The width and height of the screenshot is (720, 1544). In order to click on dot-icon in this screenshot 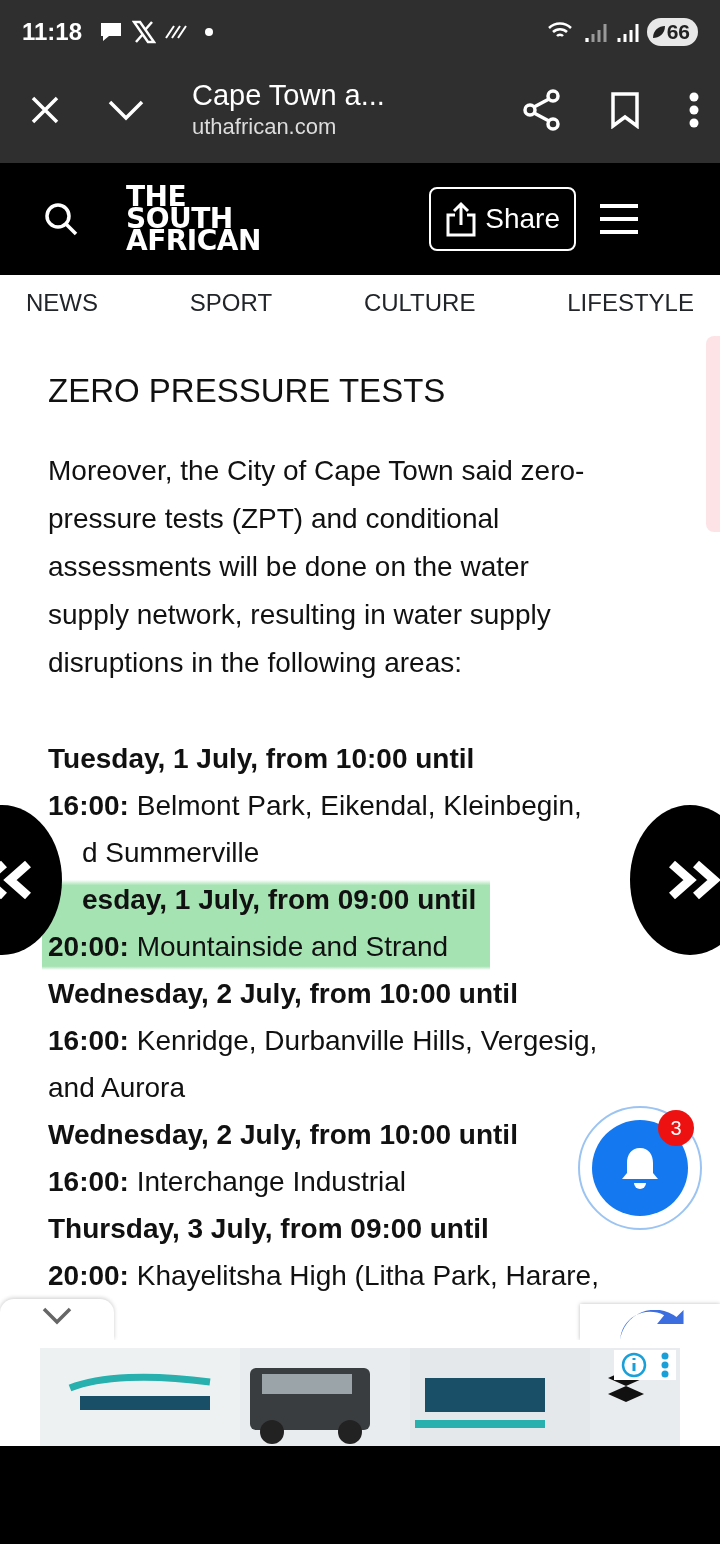, I will do `click(209, 32)`.